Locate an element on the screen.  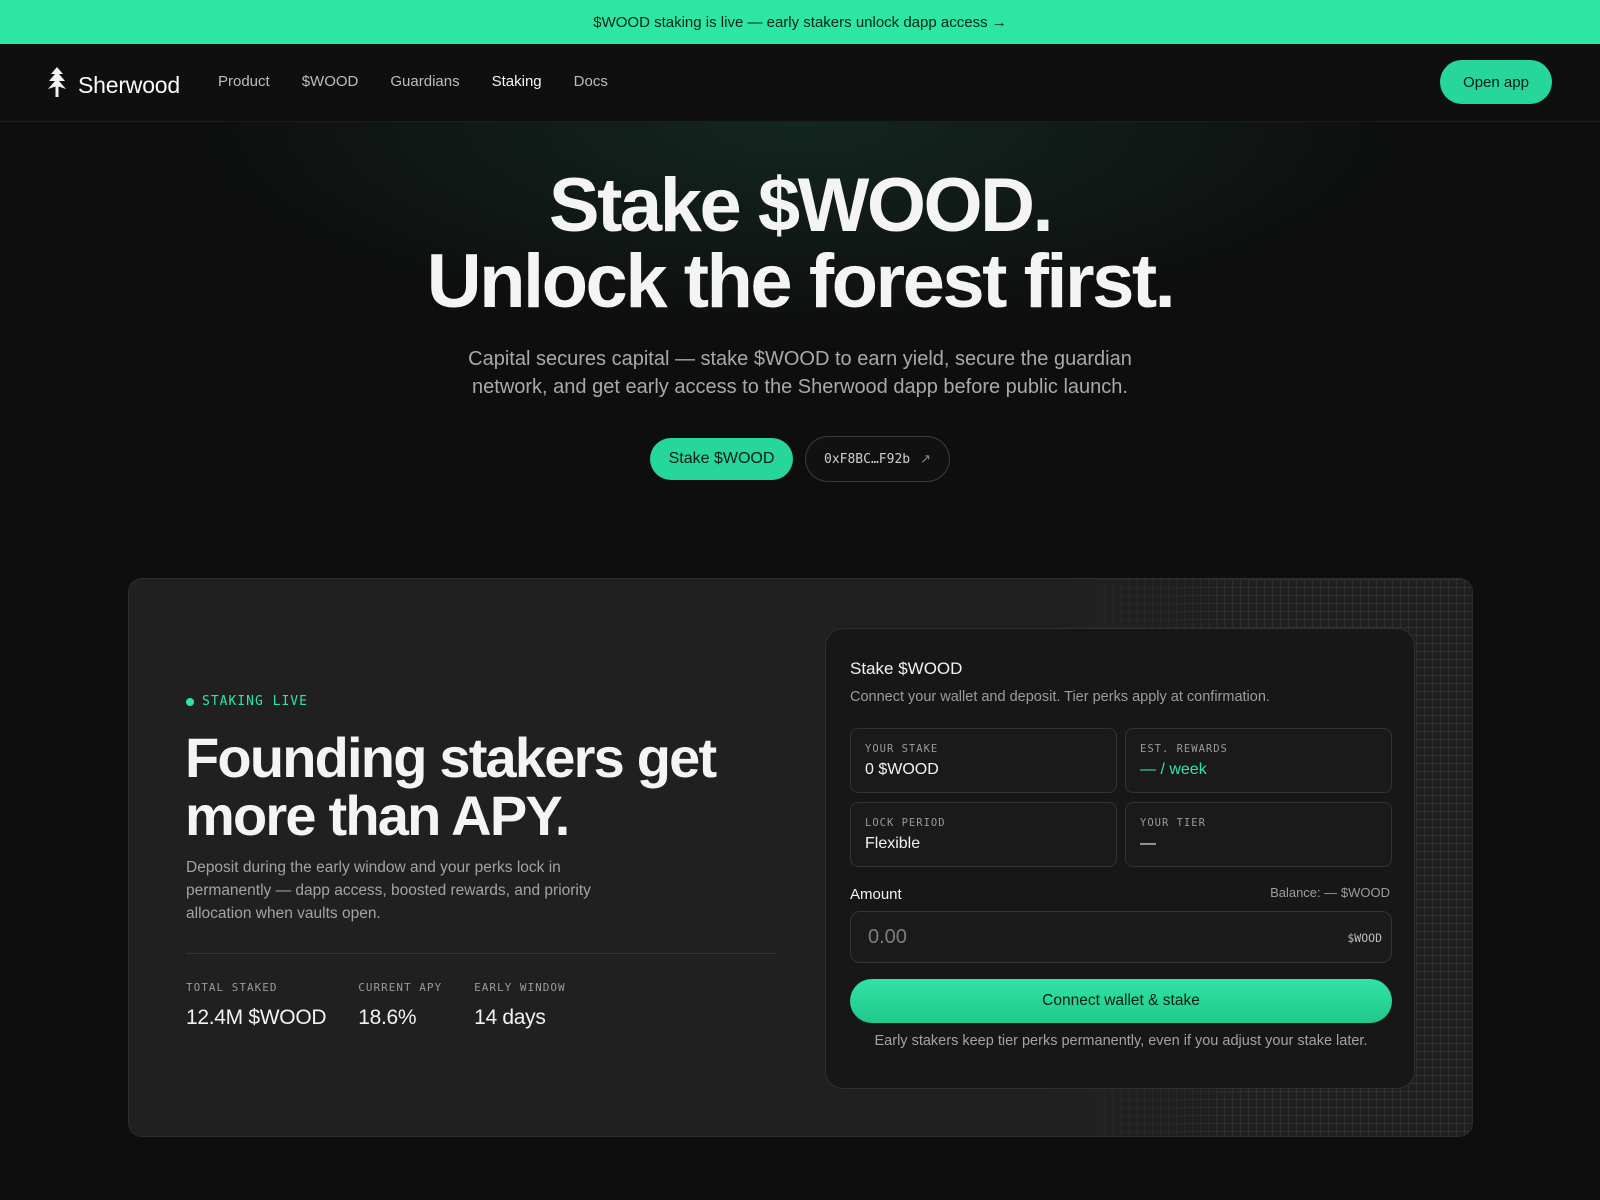
external-link-icon: ↗ is located at coordinates (925, 458).